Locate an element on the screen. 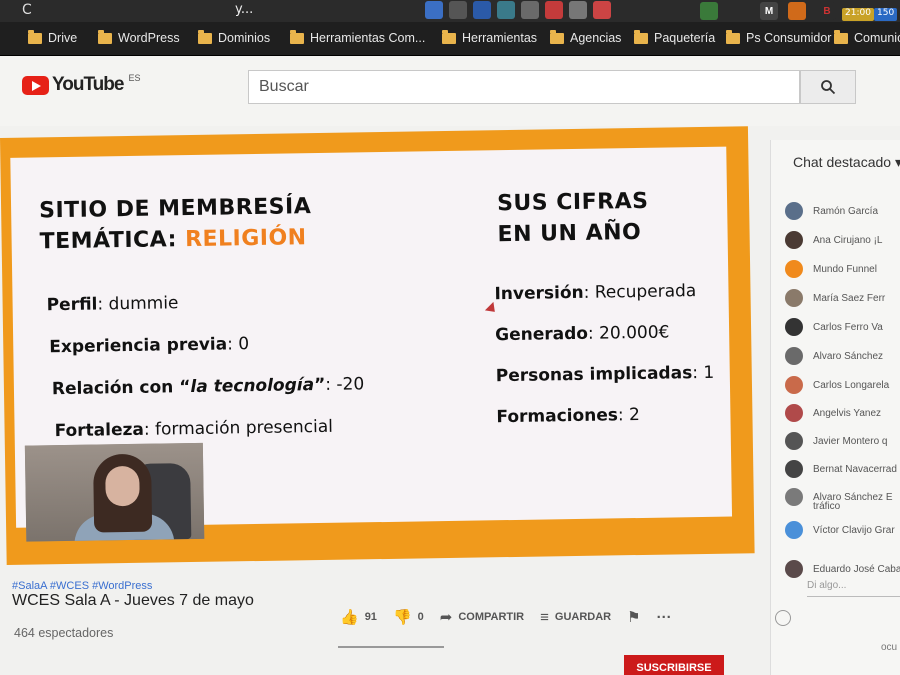 Image resolution: width=900 pixels, height=675 pixels. chat-input-underline is located at coordinates (853, 596).